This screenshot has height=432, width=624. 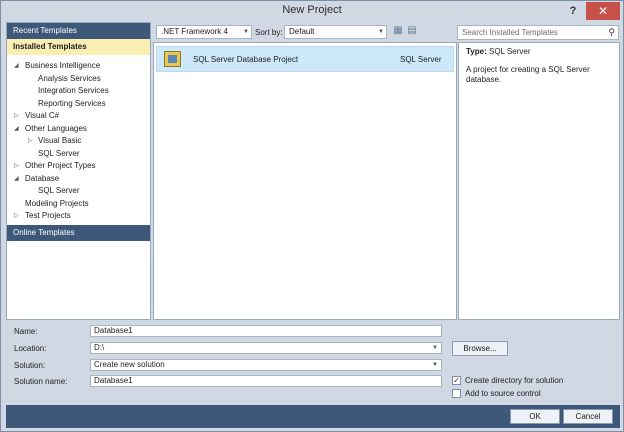 I want to click on tree-item-analysis-services: Analysis Services, so click(x=78, y=79).